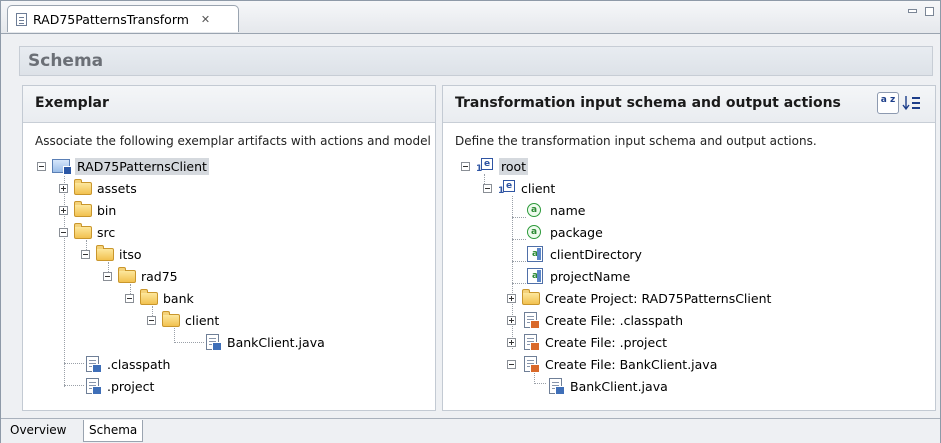 The height and width of the screenshot is (443, 941). I want to click on tree-item: a name, so click(556, 210).